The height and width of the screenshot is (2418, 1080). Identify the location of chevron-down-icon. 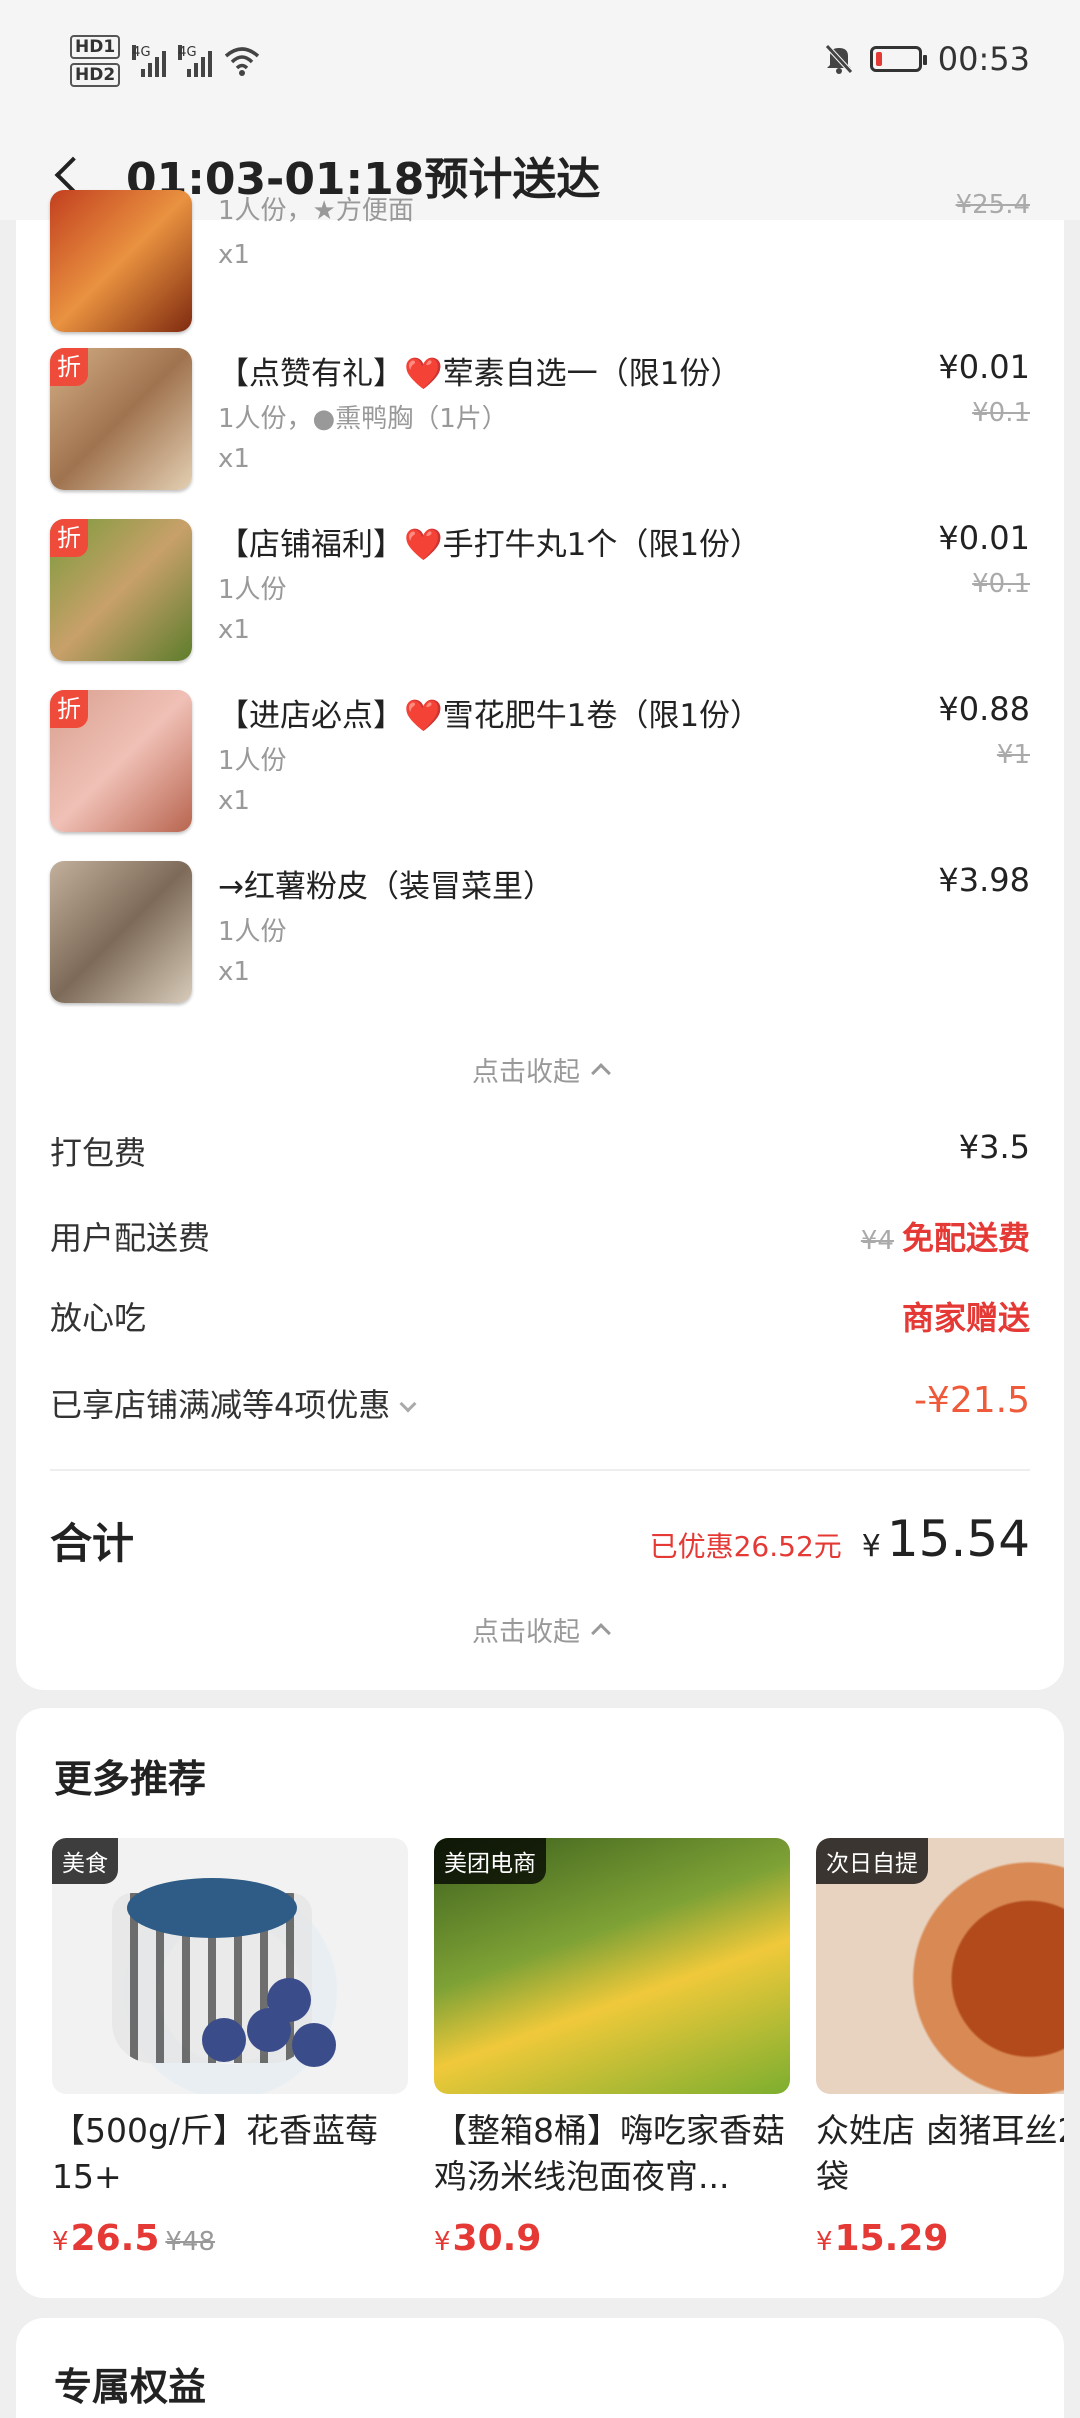
(408, 1404).